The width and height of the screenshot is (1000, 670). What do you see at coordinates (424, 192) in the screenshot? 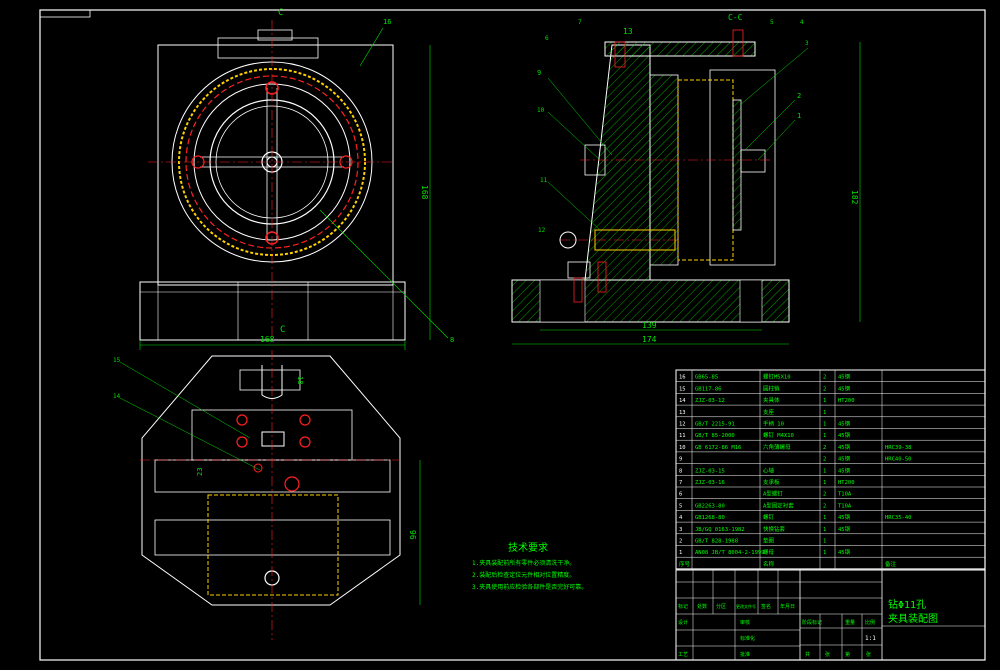
I see `front-height-dim: 168` at bounding box center [424, 192].